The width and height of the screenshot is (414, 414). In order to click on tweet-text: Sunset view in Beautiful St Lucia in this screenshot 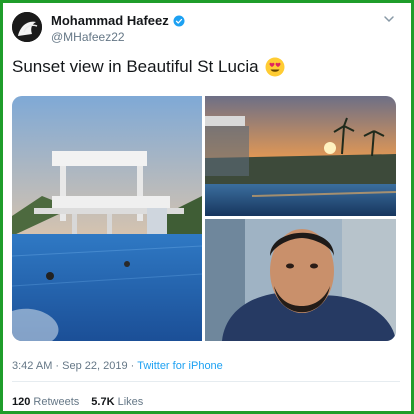, I will do `click(135, 66)`.